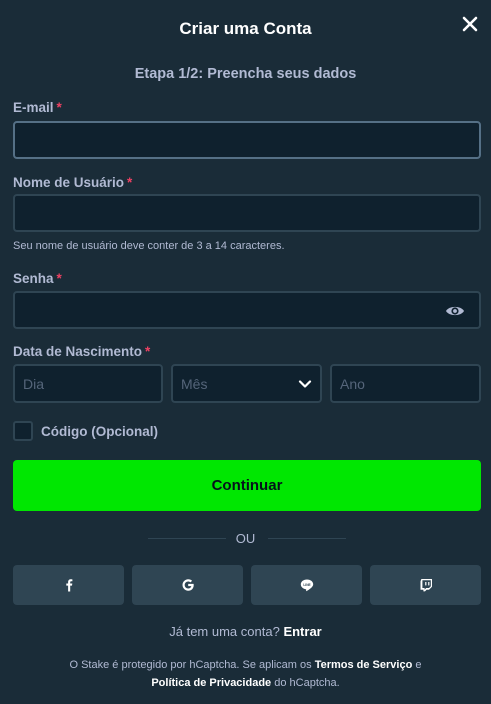 The width and height of the screenshot is (491, 704). Describe the element at coordinates (364, 665) in the screenshot. I see `terms-link: Termos de Serviço` at that location.